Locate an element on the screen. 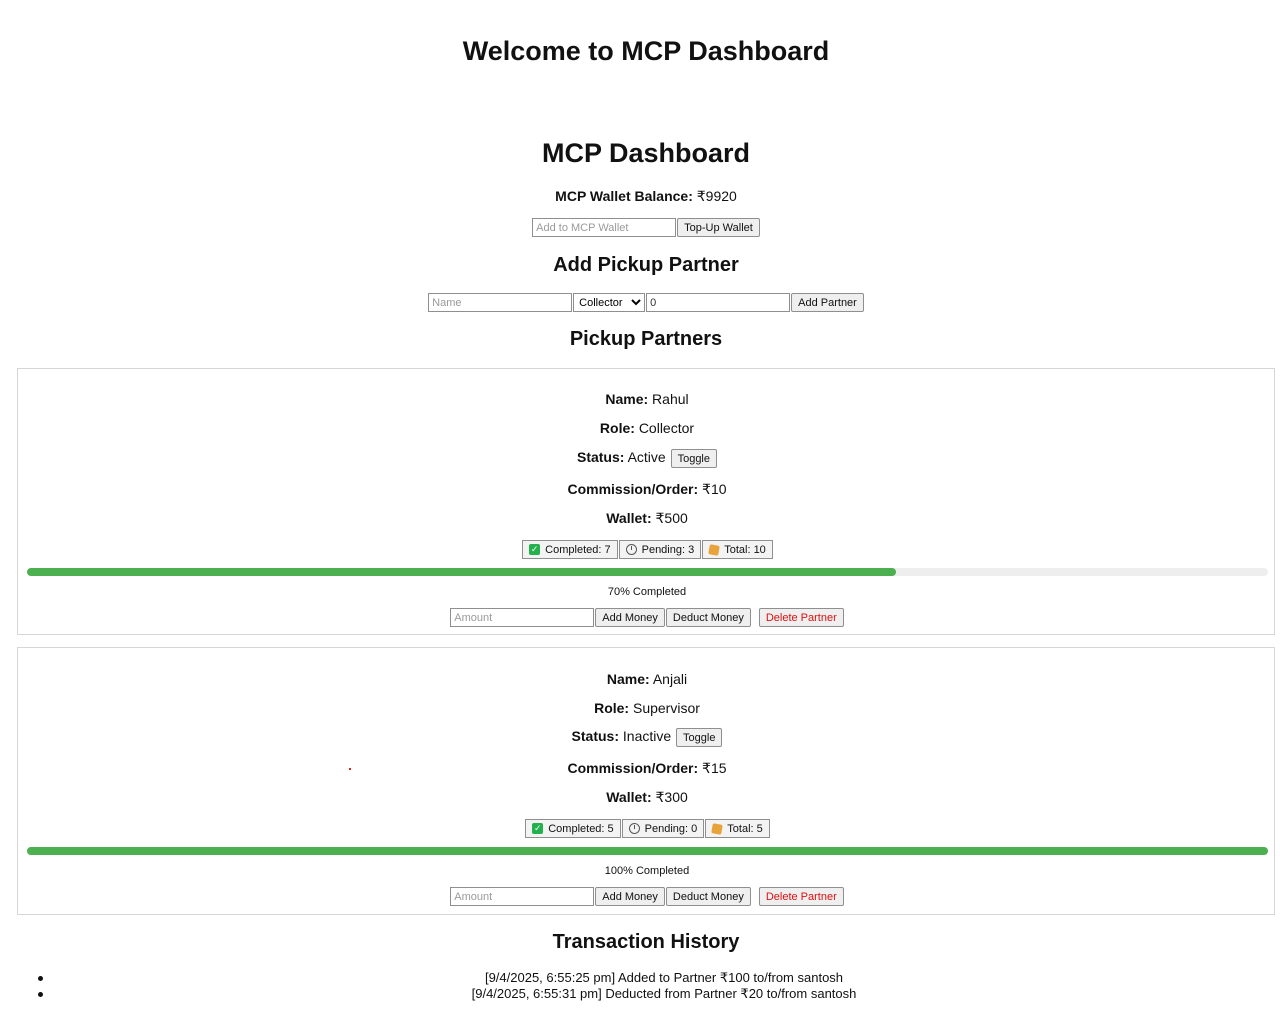  total-text: Total: 5 is located at coordinates (745, 828).